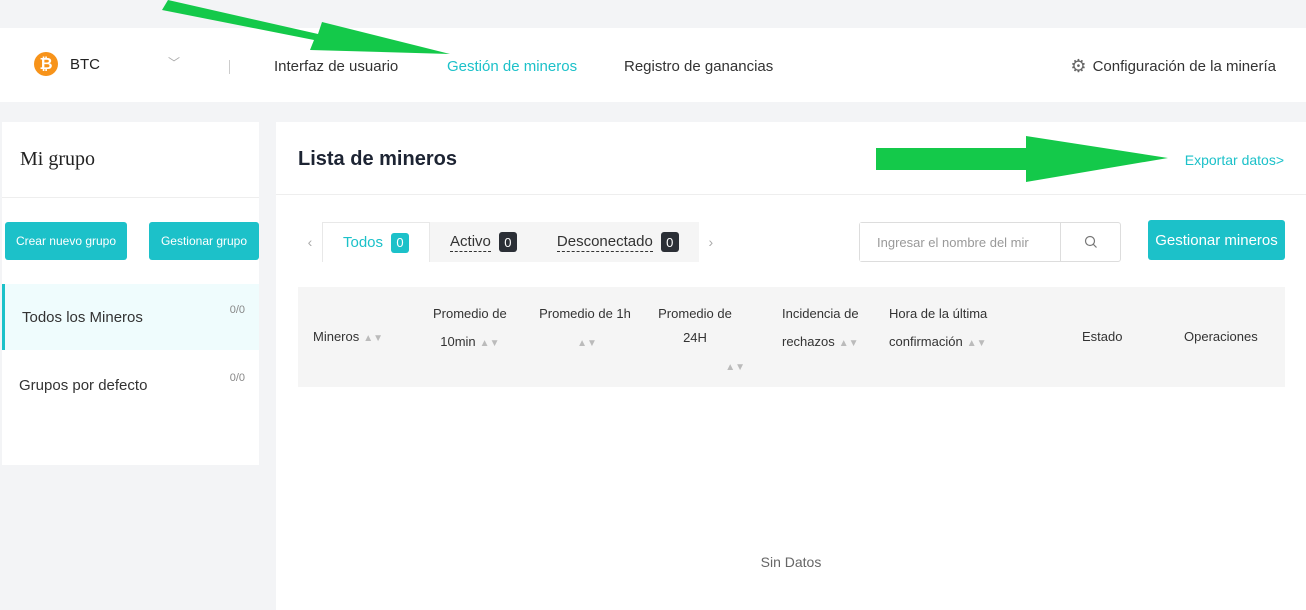 The width and height of the screenshot is (1306, 610). Describe the element at coordinates (938, 313) in the screenshot. I see `column-label: Hora de la última` at that location.